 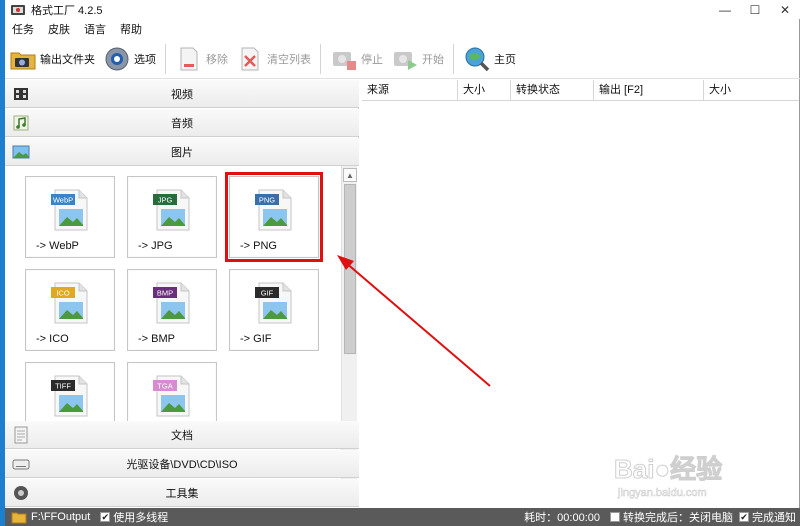 I want to click on category-picture-label: 图片, so click(x=182, y=152).